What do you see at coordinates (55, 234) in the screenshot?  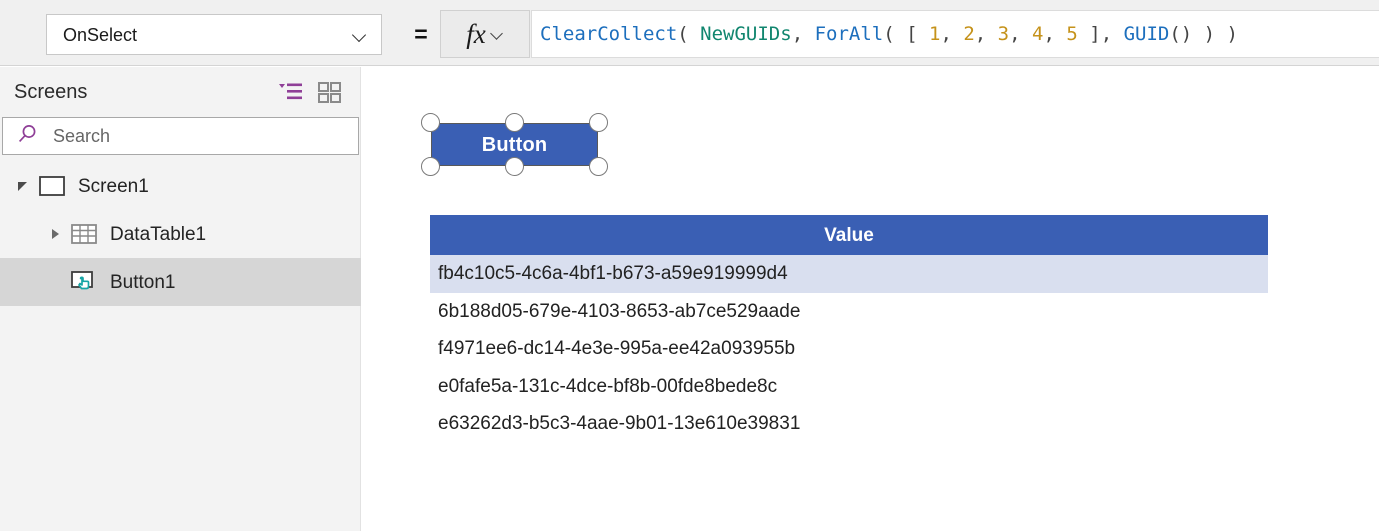 I see `caret-right-icon` at bounding box center [55, 234].